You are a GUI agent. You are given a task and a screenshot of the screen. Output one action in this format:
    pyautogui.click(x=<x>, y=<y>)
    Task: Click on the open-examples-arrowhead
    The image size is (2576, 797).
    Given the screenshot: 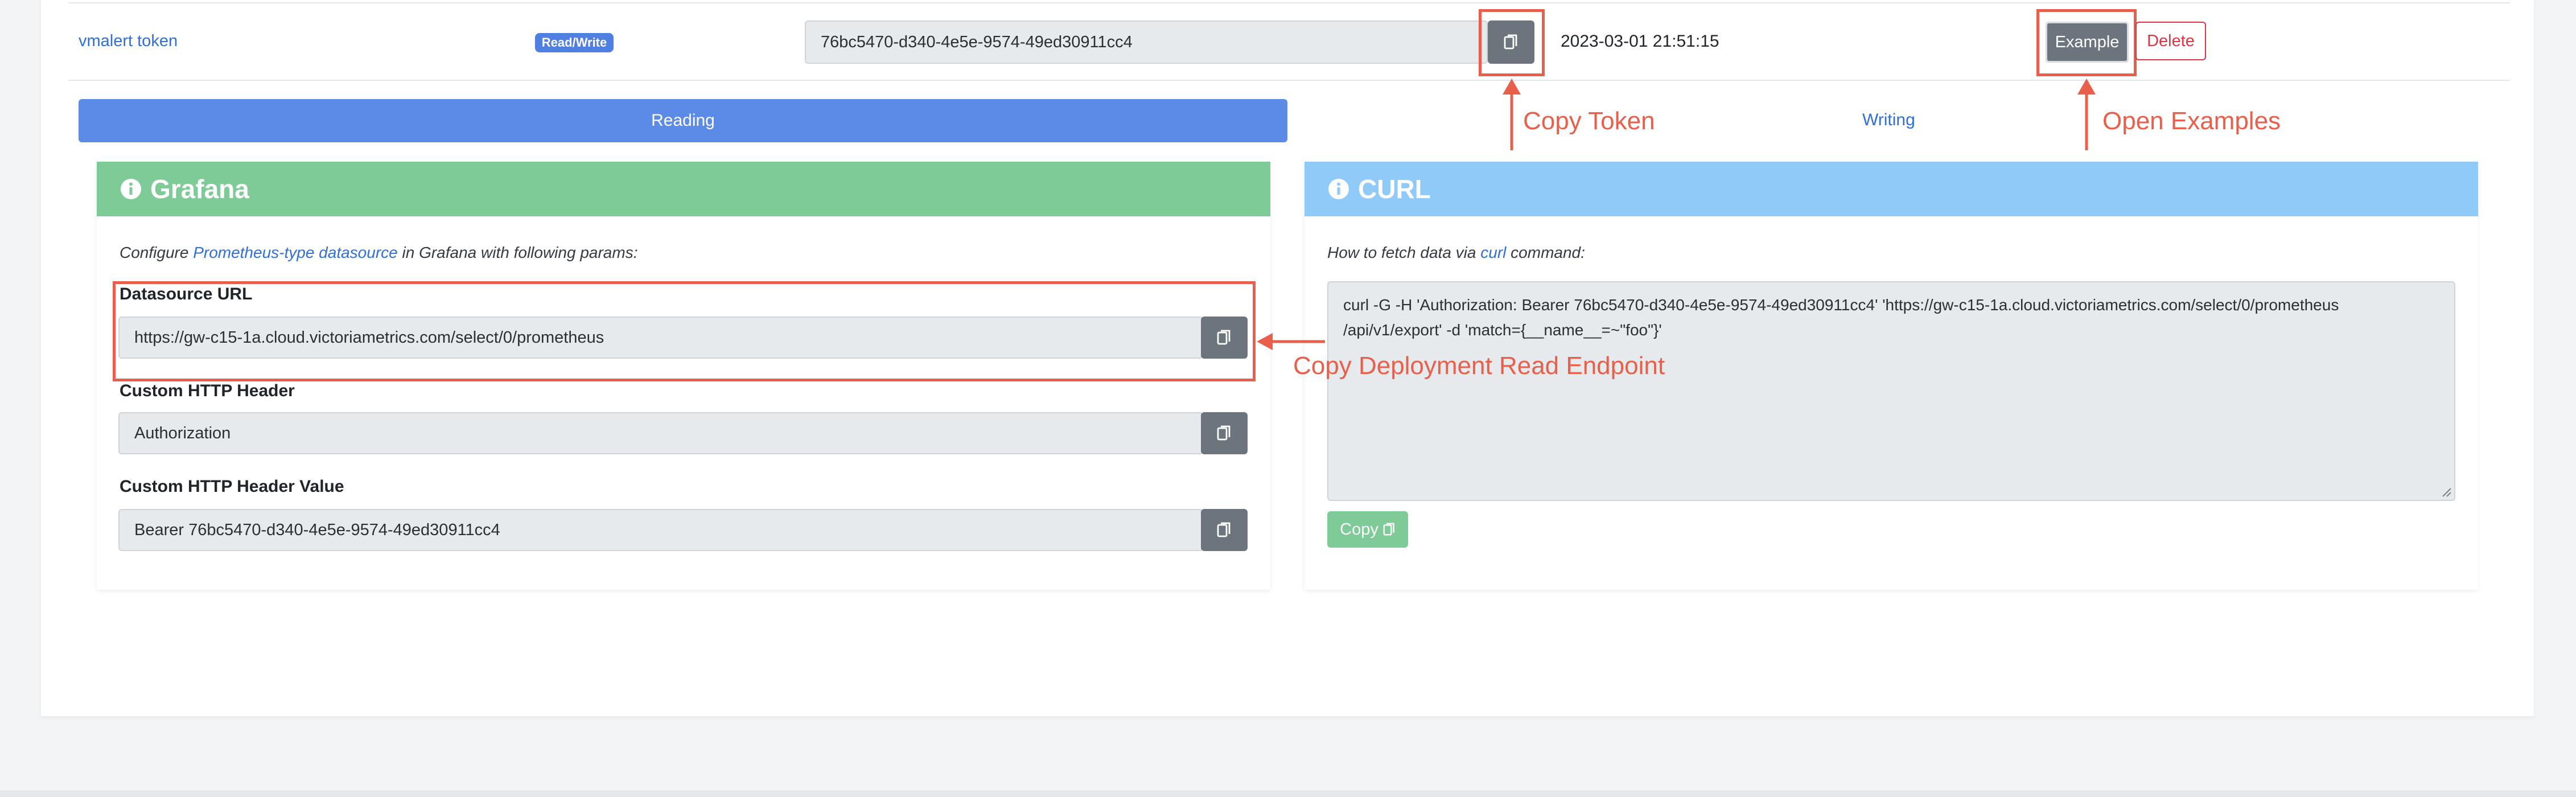 What is the action you would take?
    pyautogui.click(x=2087, y=87)
    